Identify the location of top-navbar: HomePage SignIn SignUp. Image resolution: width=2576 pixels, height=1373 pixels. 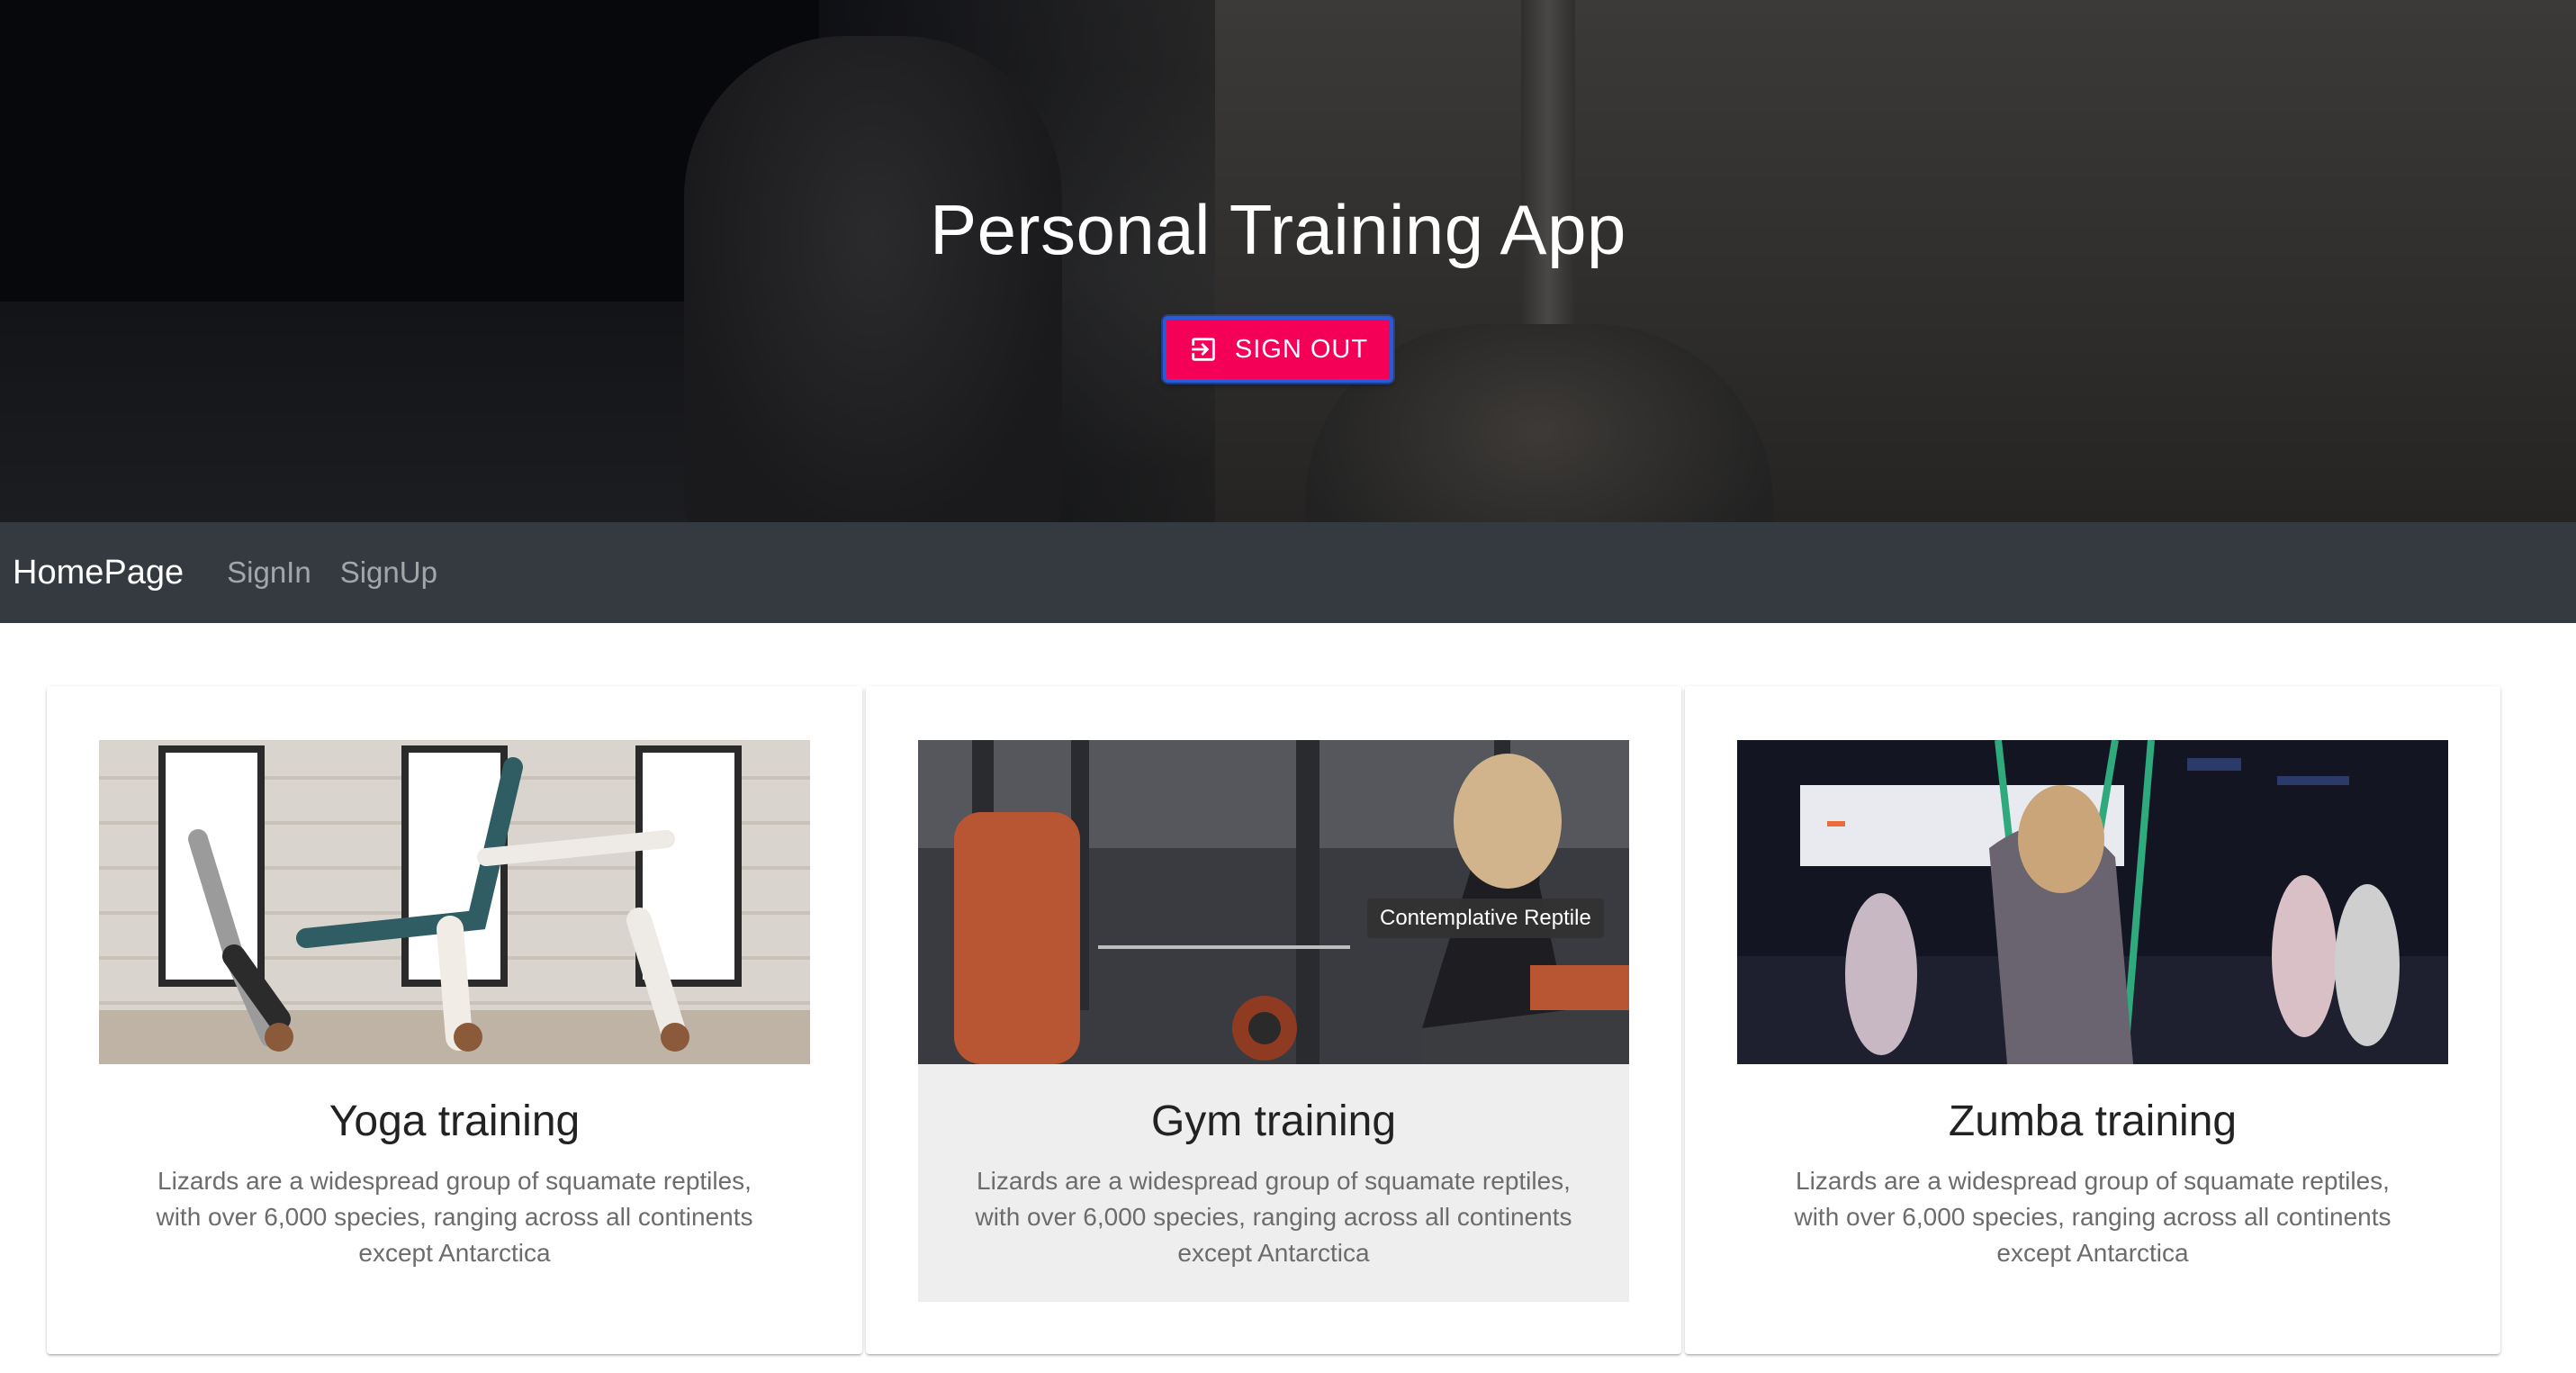
(1288, 572).